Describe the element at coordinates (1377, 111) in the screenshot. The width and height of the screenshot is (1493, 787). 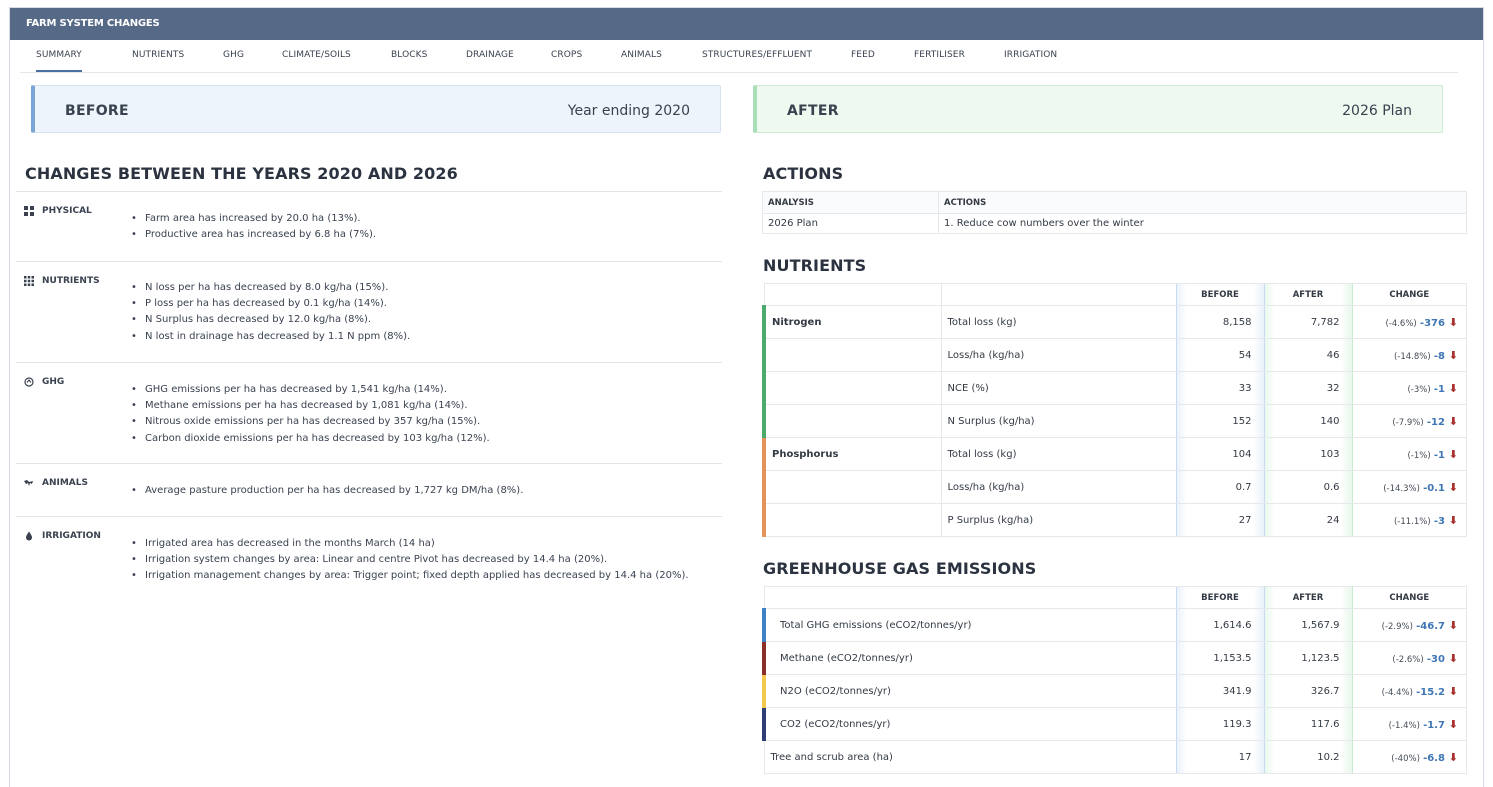
I see `after-value: 2026 Plan` at that location.